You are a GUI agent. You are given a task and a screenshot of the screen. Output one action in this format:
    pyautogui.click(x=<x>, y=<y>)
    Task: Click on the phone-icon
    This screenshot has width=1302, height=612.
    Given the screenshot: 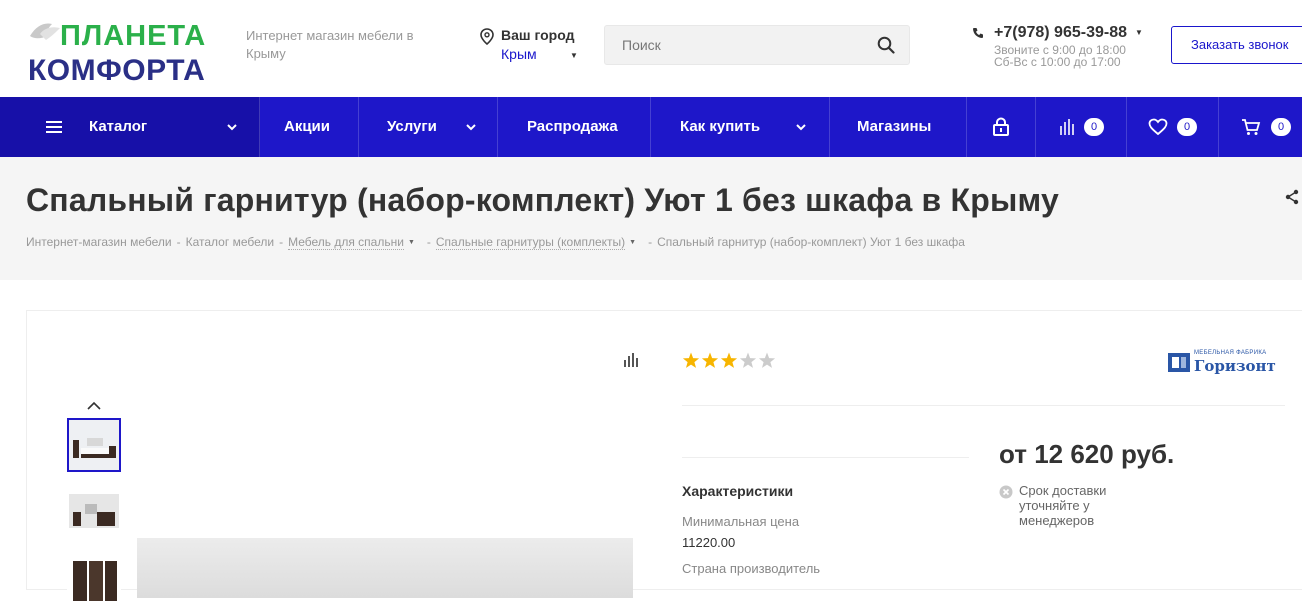 What is the action you would take?
    pyautogui.click(x=978, y=33)
    